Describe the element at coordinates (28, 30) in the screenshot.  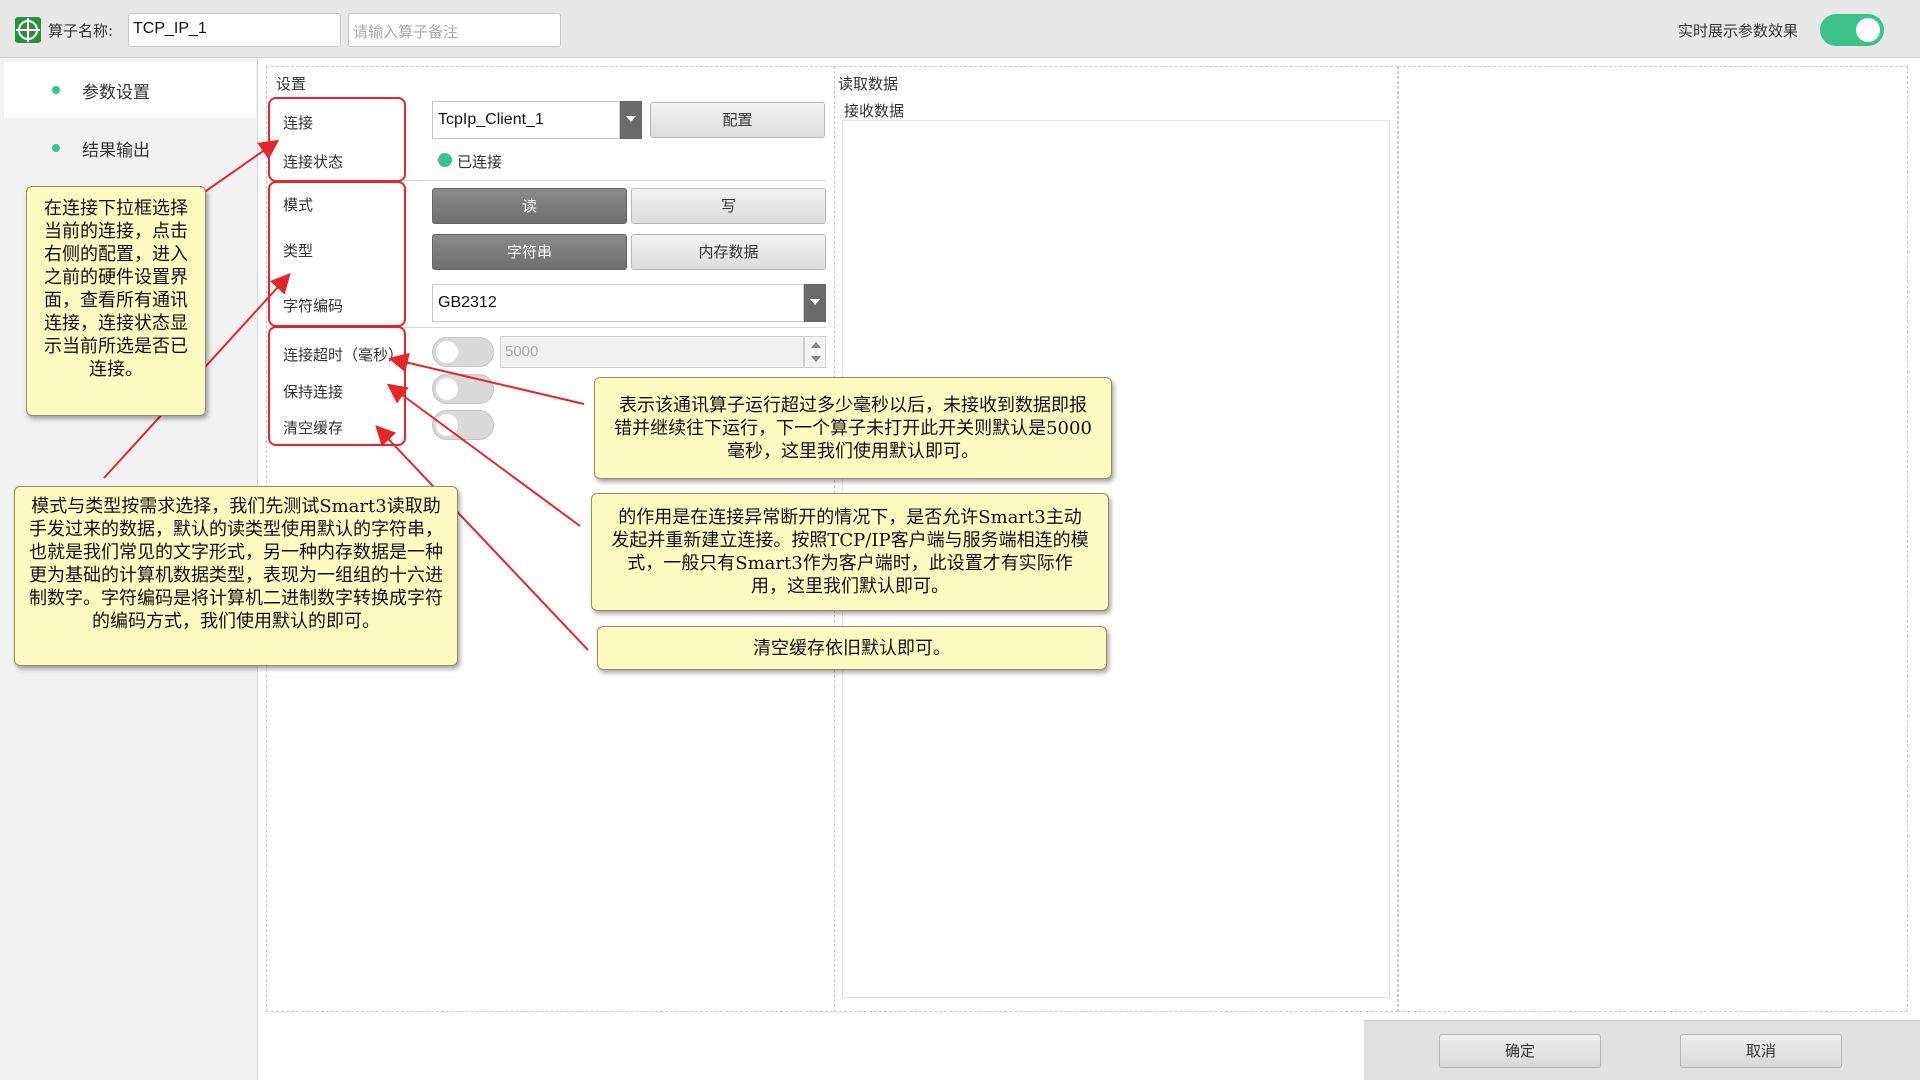
I see `operator-logo-icon` at that location.